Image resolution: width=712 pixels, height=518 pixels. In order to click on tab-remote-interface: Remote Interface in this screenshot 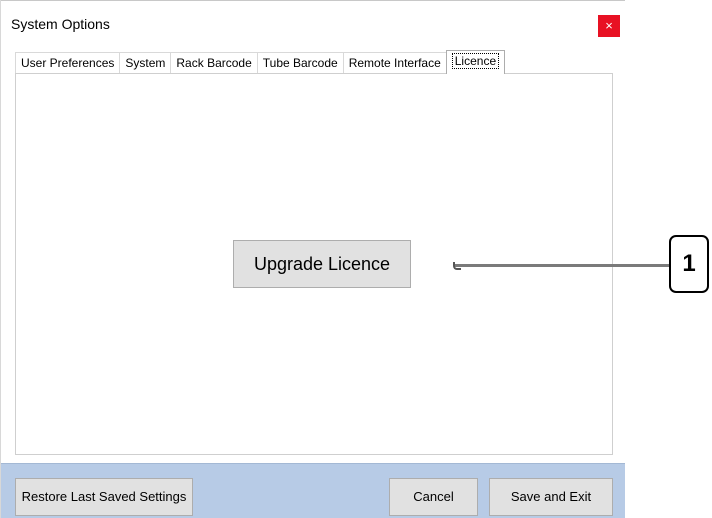, I will do `click(394, 62)`.